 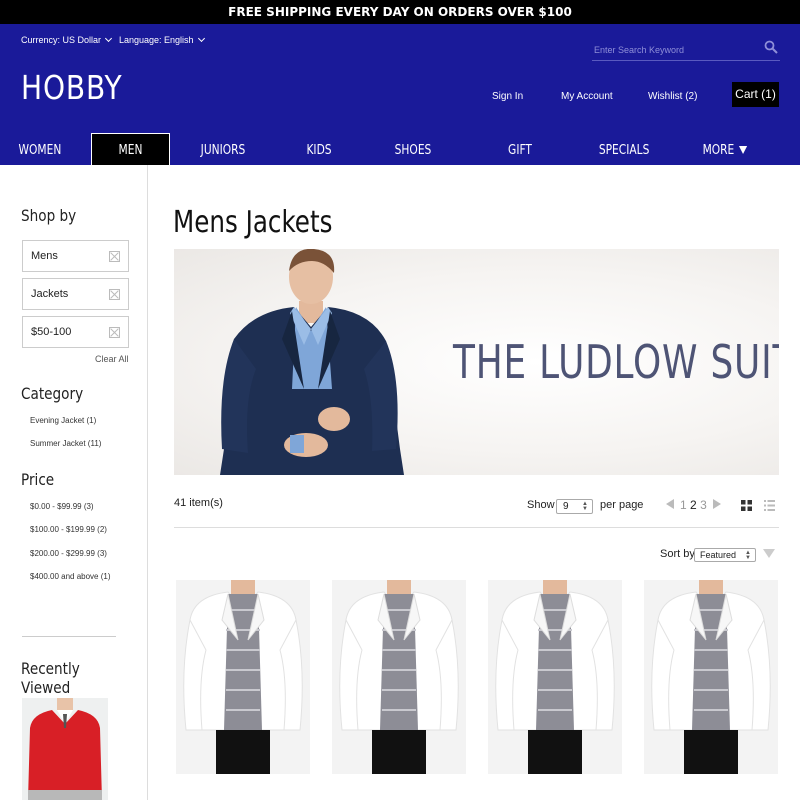 What do you see at coordinates (112, 359) in the screenshot?
I see `clear-all-link: Clear All` at bounding box center [112, 359].